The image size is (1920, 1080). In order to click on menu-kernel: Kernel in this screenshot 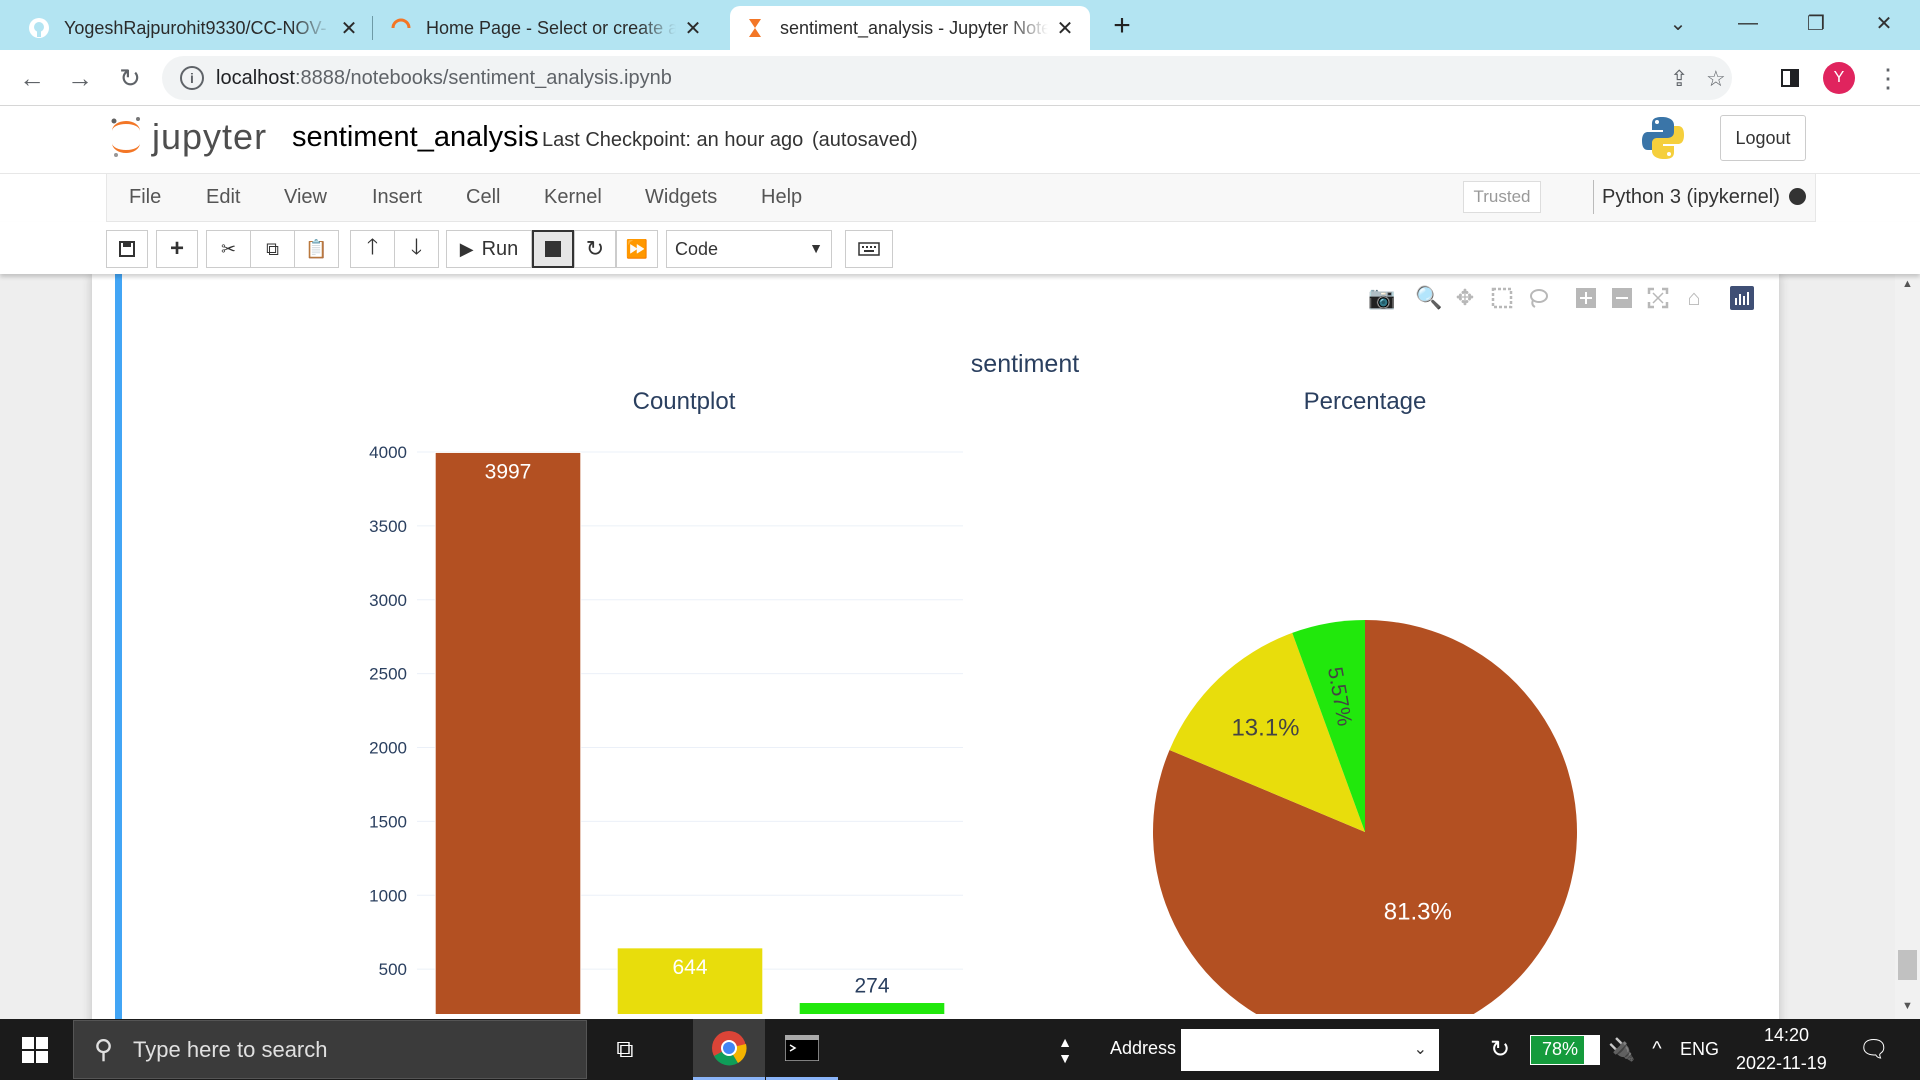, I will do `click(573, 197)`.